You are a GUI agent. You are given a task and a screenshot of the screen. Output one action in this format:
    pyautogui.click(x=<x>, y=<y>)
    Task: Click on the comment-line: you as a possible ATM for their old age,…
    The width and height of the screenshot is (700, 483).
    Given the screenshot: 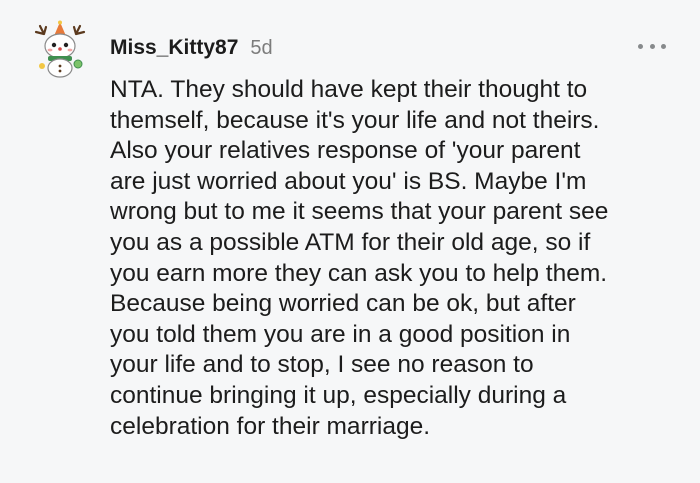 What is the action you would take?
    pyautogui.click(x=350, y=242)
    